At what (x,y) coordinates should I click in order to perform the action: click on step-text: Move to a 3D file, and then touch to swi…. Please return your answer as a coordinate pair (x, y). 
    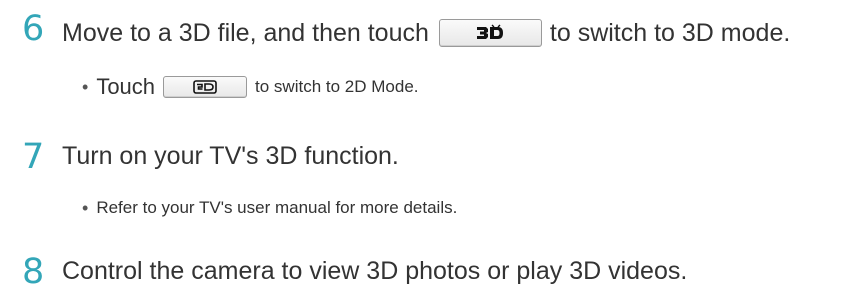
    Looking at the image, I should click on (426, 33).